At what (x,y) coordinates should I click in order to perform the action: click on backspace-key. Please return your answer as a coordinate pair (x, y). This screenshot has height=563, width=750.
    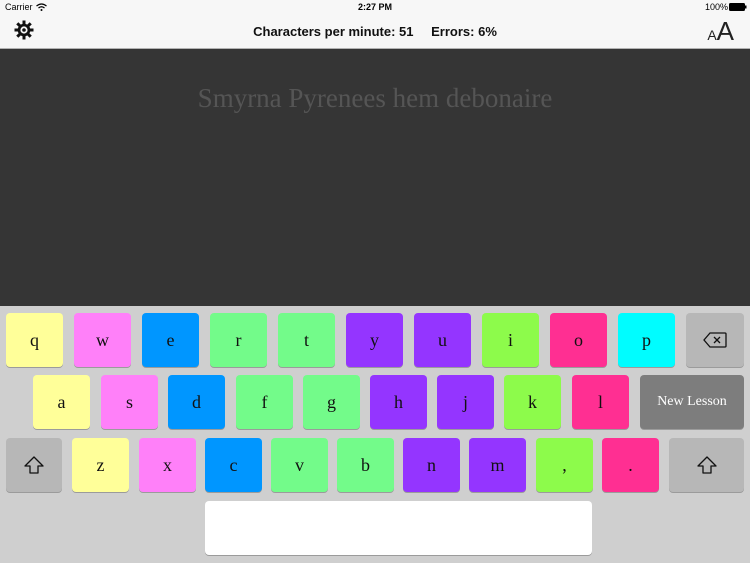
    Looking at the image, I should click on (715, 340).